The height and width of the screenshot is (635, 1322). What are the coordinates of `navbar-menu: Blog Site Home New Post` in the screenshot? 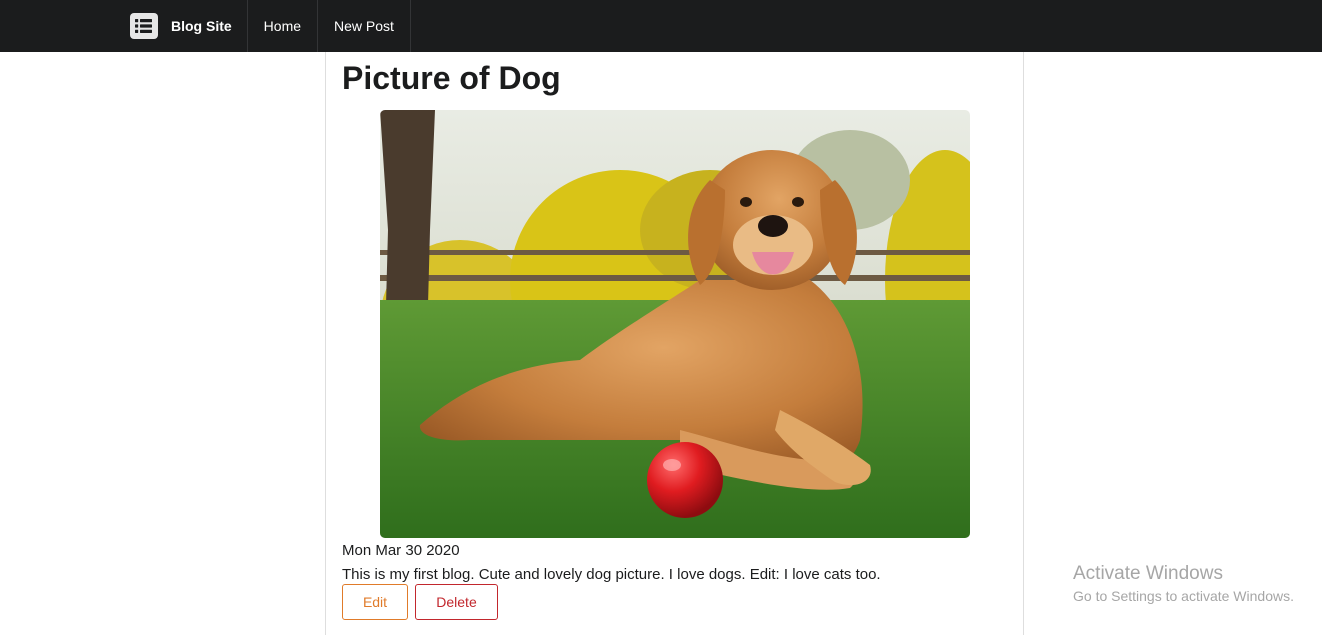 It's located at (263, 26).